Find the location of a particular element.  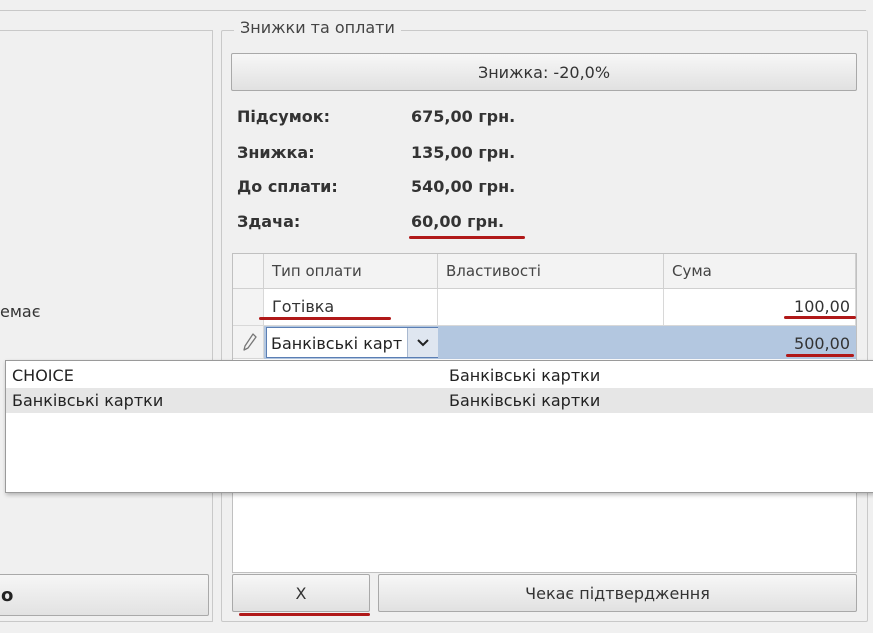

change-label: Здача: is located at coordinates (269, 221).